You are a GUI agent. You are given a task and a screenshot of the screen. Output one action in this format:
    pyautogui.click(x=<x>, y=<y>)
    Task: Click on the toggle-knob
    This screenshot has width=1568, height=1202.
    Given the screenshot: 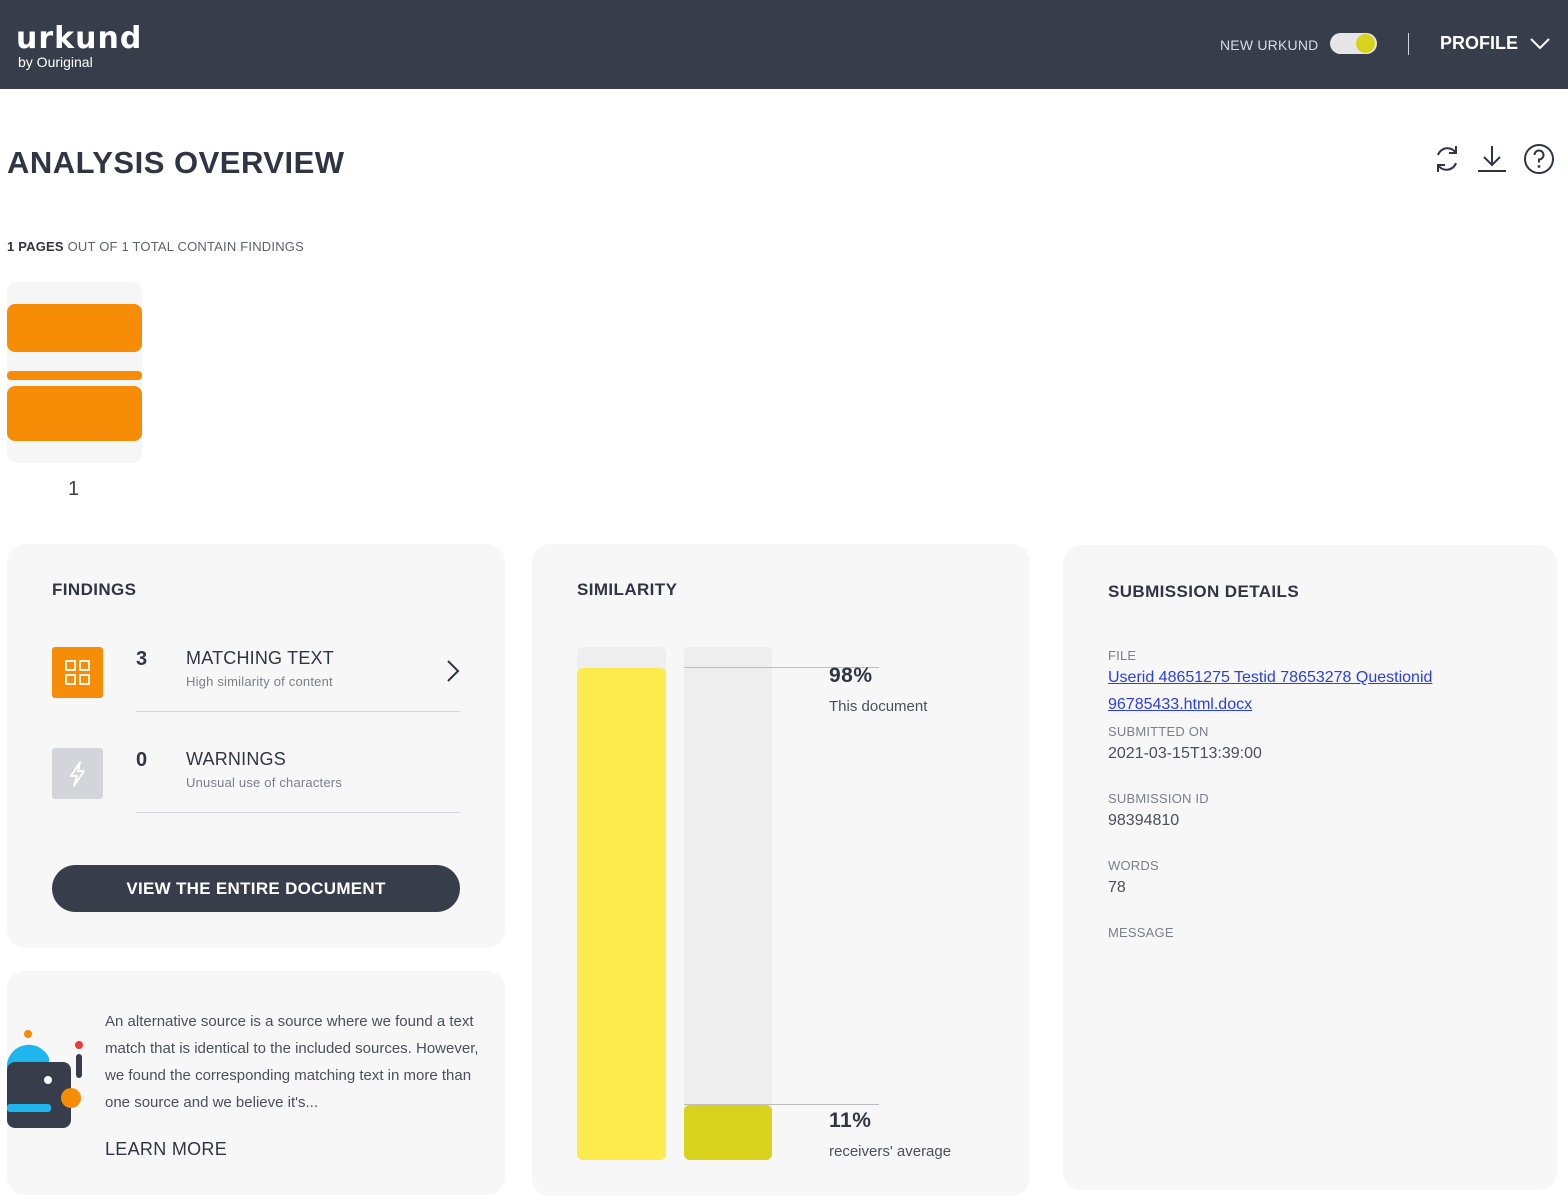 What is the action you would take?
    pyautogui.click(x=1365, y=43)
    